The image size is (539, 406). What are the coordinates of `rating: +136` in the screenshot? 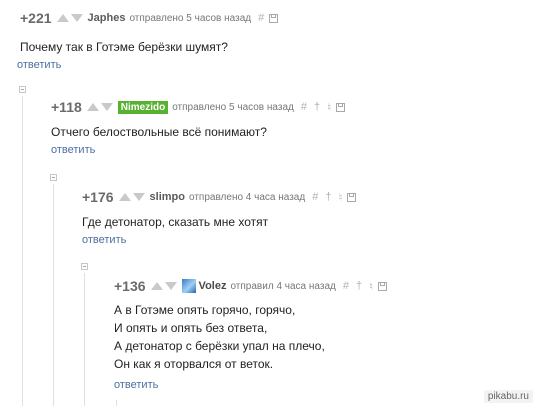 It's located at (130, 286).